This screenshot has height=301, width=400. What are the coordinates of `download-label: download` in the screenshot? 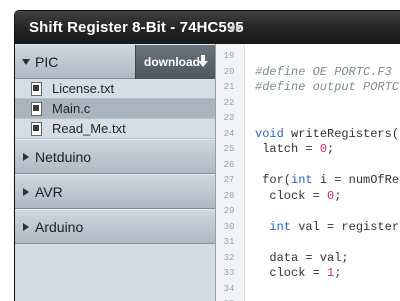 It's located at (172, 62).